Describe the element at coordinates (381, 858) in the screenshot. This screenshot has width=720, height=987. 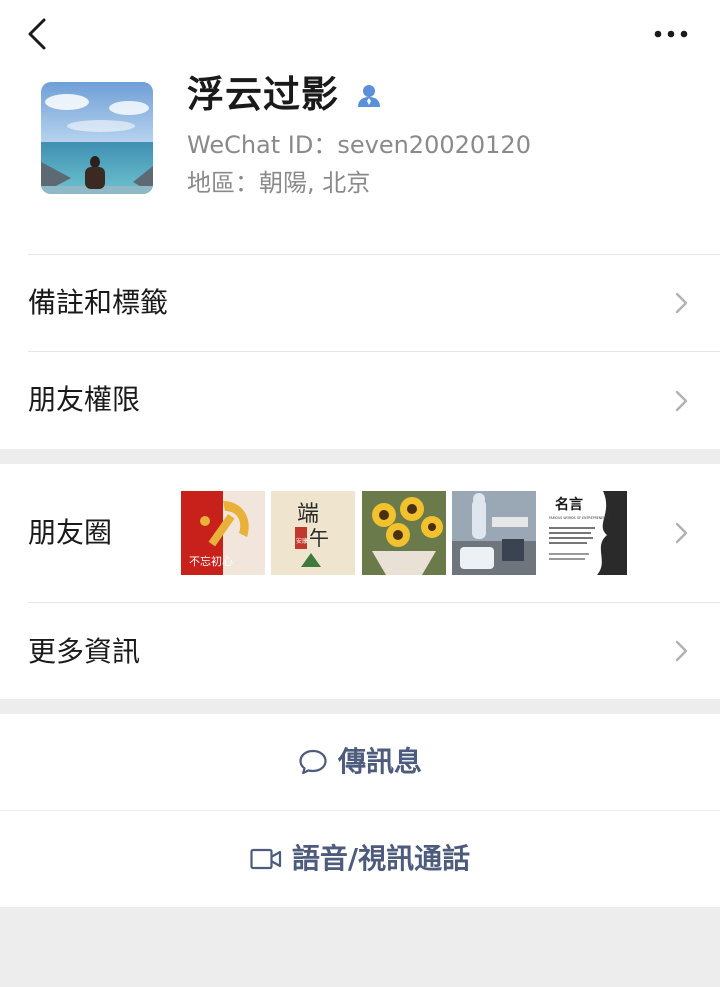
I see `voice-video-label: 語音/視訊通話` at that location.